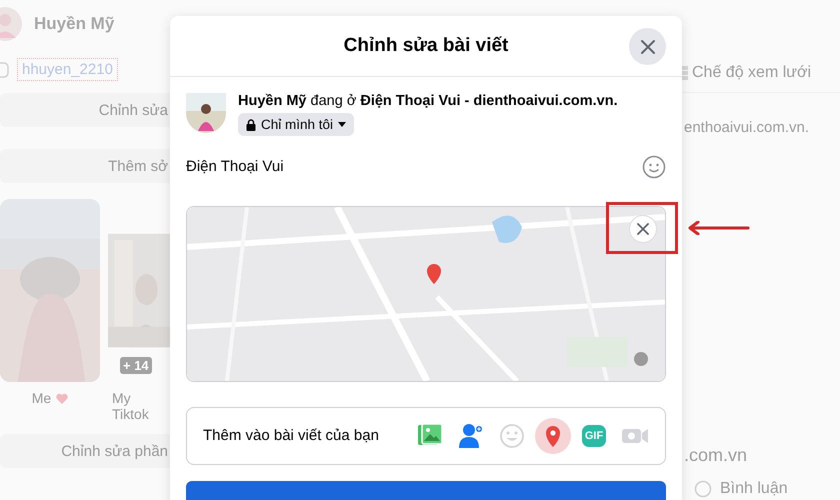 The width and height of the screenshot is (840, 500). What do you see at coordinates (754, 489) in the screenshot?
I see `comment-action: Bình luận` at bounding box center [754, 489].